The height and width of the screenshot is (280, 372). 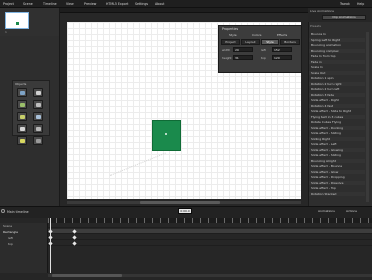 I want to click on current-time-field: 0:00.0, so click(x=185, y=211).